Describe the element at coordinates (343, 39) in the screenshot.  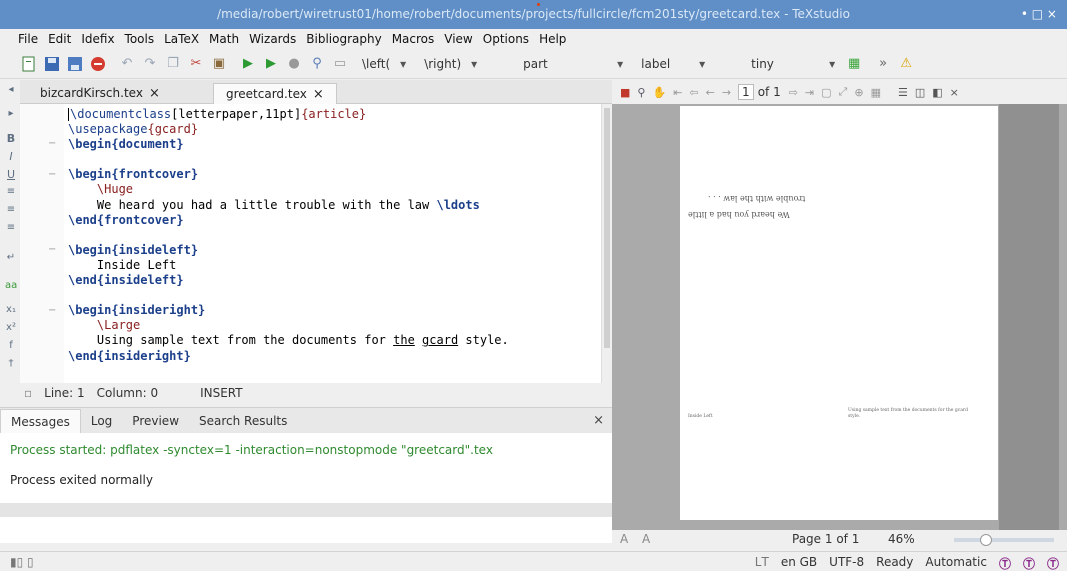
I see `menu-bibliography: Bibliography` at that location.